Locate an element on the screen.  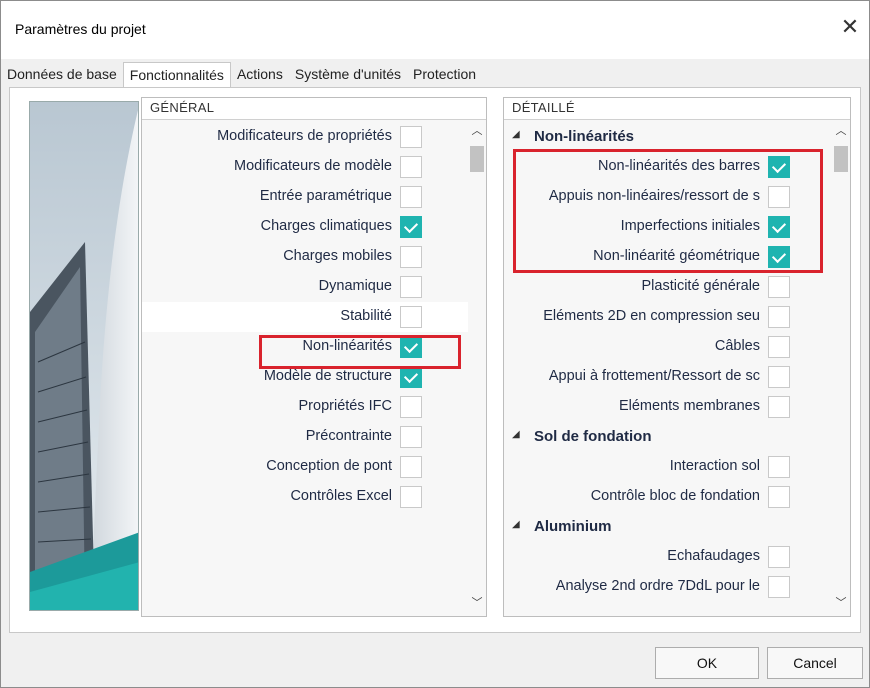
feature-row: Conception de pont is located at coordinates (305, 467).